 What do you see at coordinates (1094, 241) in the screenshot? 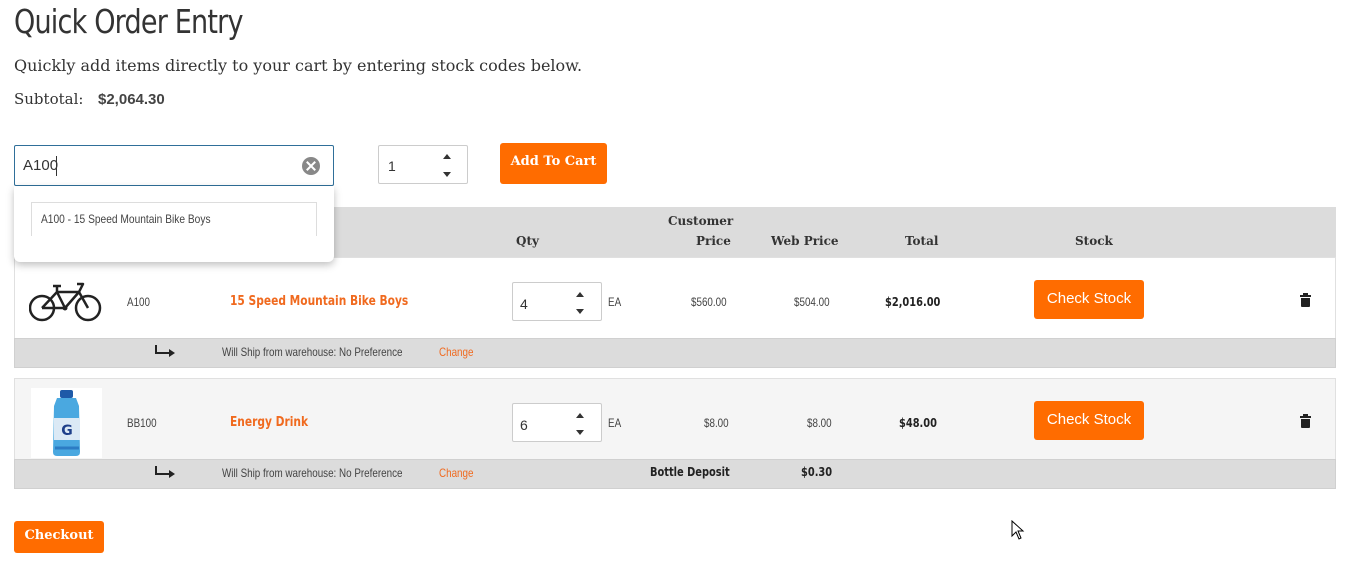
I see `header-stock: Stock` at bounding box center [1094, 241].